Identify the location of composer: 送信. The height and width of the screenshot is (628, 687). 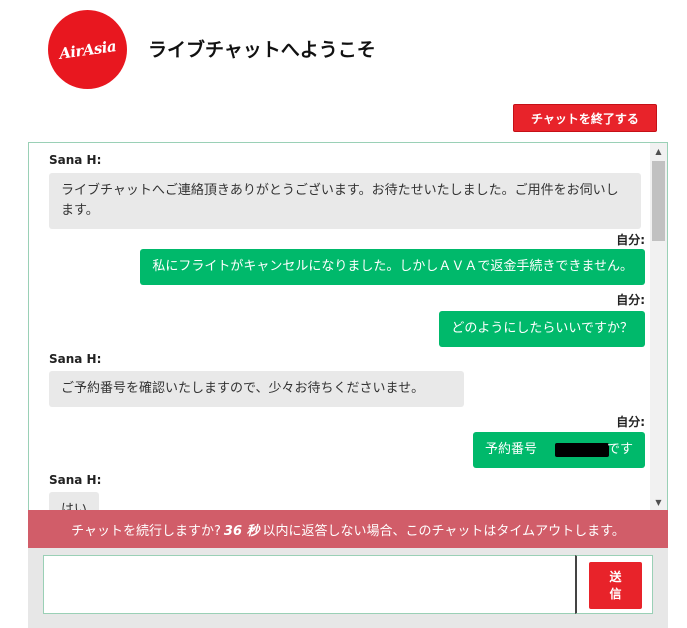
(348, 588).